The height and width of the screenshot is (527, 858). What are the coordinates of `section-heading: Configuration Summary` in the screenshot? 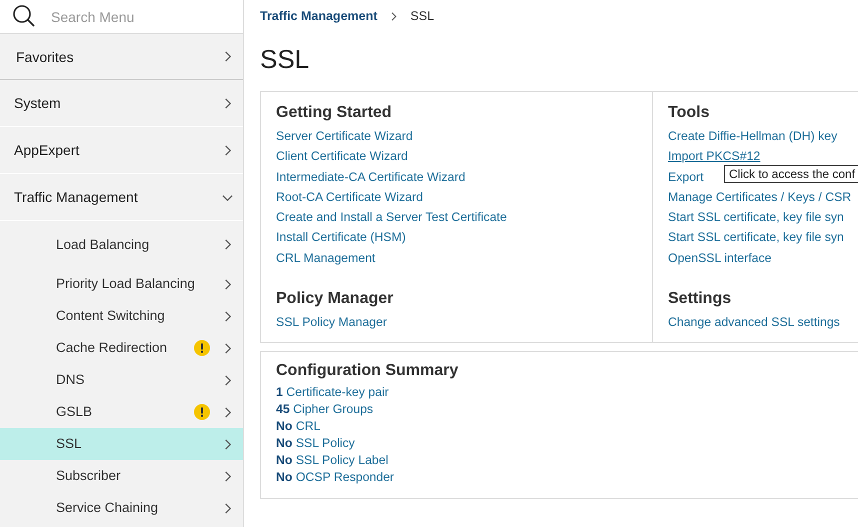 It's located at (368, 371).